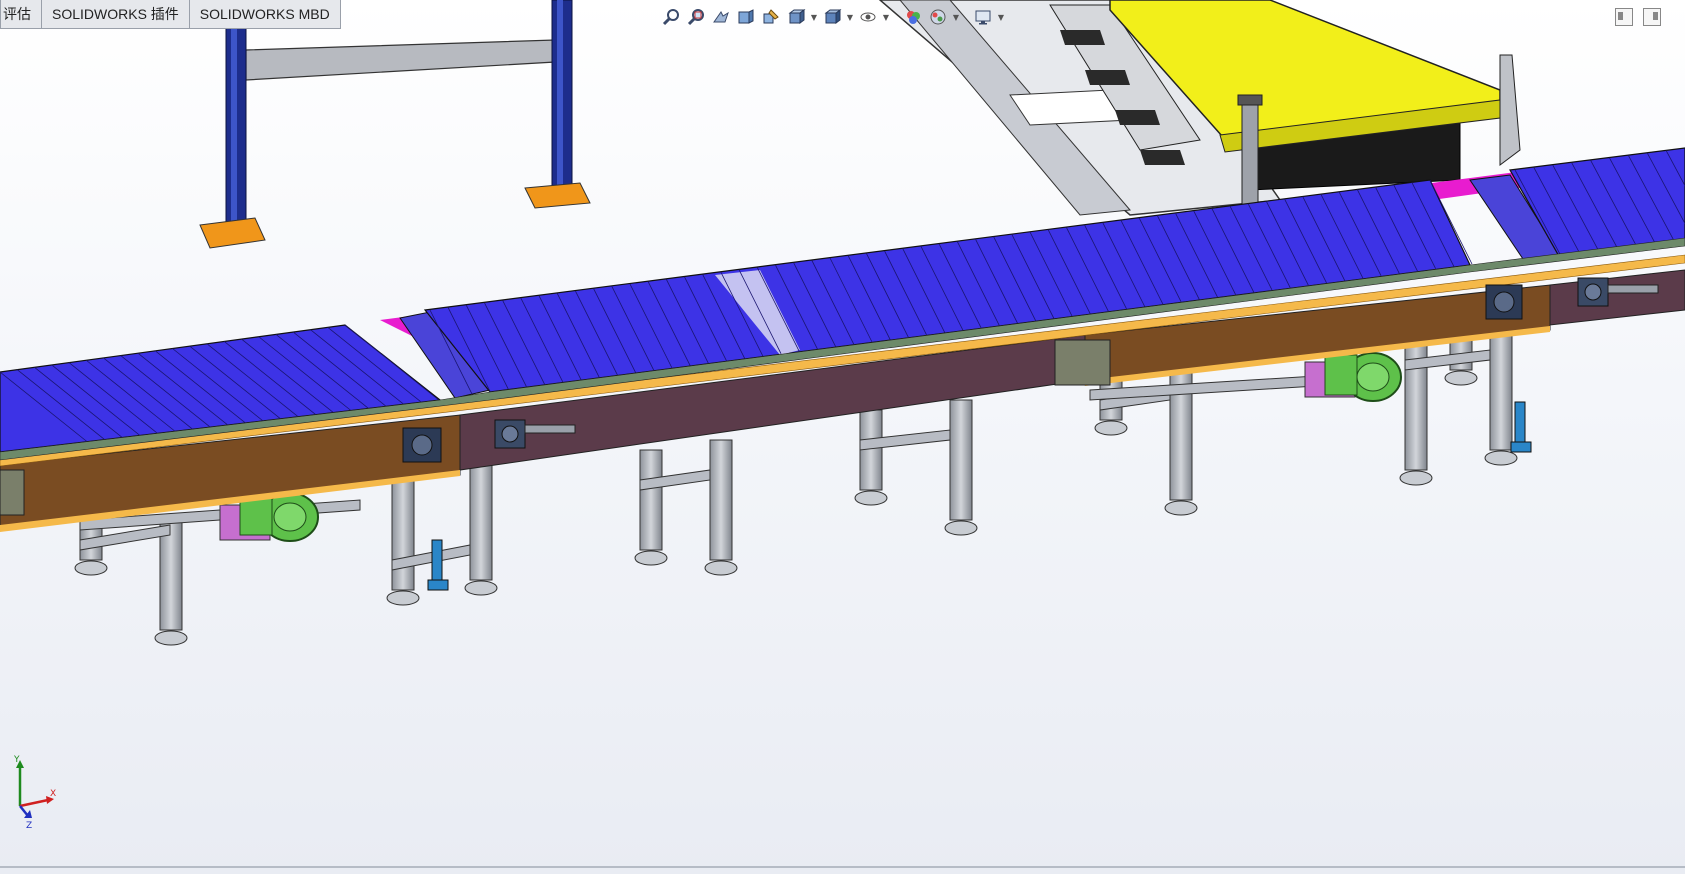  I want to click on dynamic-annotation-icon, so click(771, 17).